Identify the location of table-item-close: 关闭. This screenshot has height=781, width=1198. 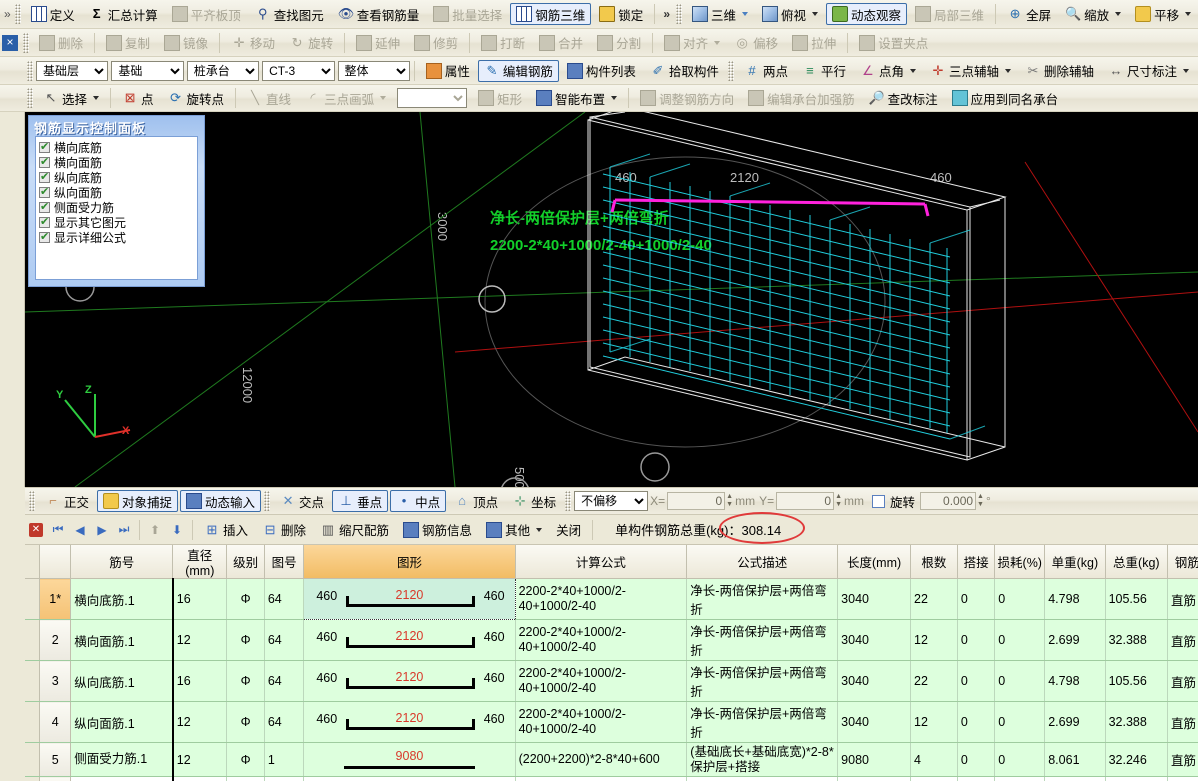
(568, 530).